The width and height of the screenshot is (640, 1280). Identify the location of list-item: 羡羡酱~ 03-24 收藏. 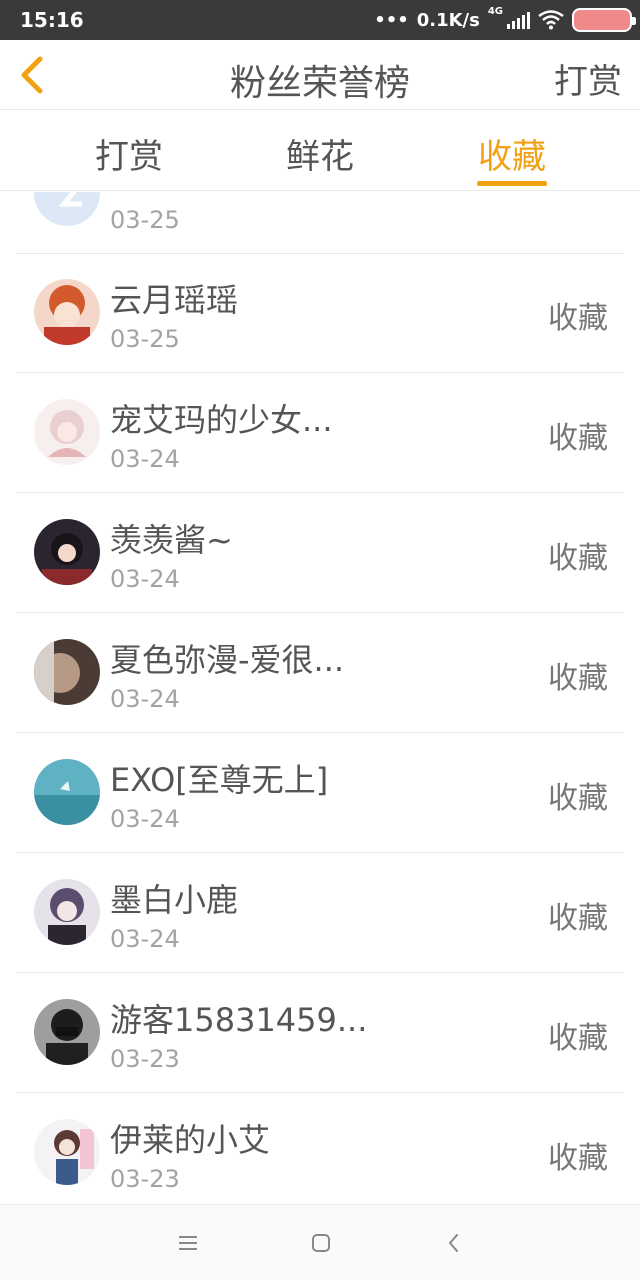
(320, 553).